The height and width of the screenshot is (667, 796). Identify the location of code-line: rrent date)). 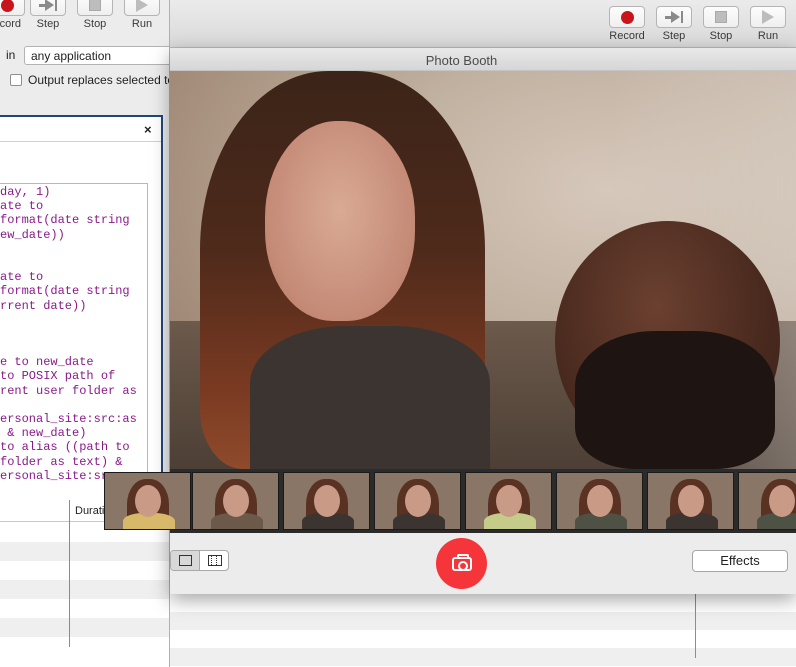
(43, 305).